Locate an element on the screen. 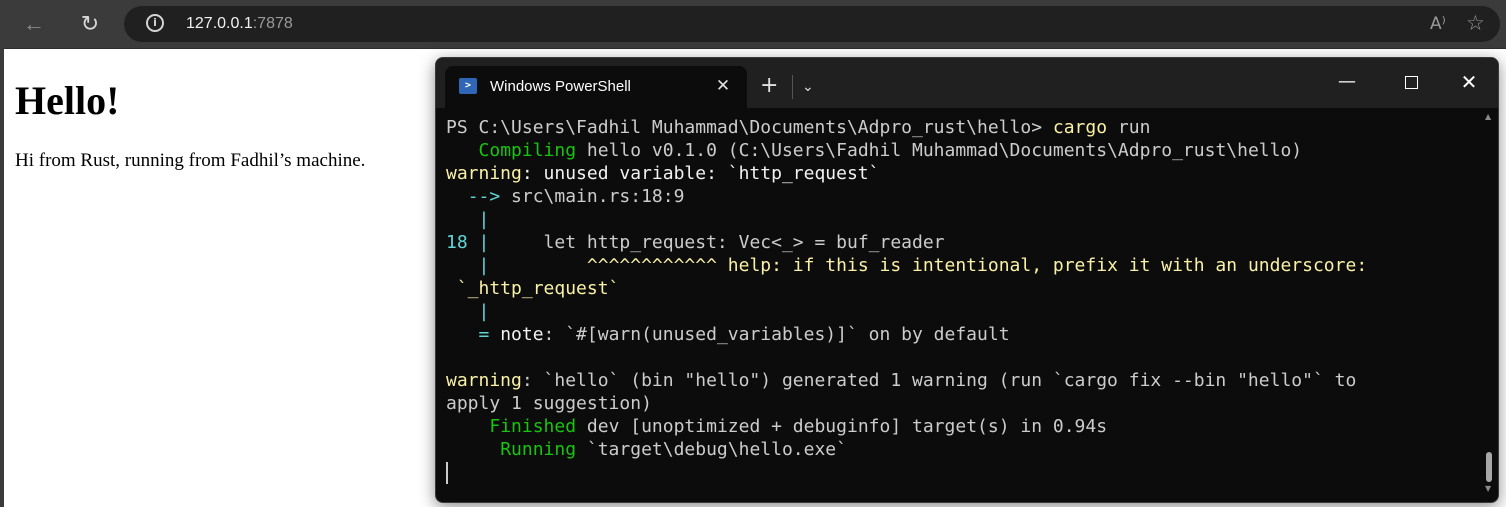 This screenshot has height=507, width=1506. scroll-up-icon: ▲ is located at coordinates (1488, 117).